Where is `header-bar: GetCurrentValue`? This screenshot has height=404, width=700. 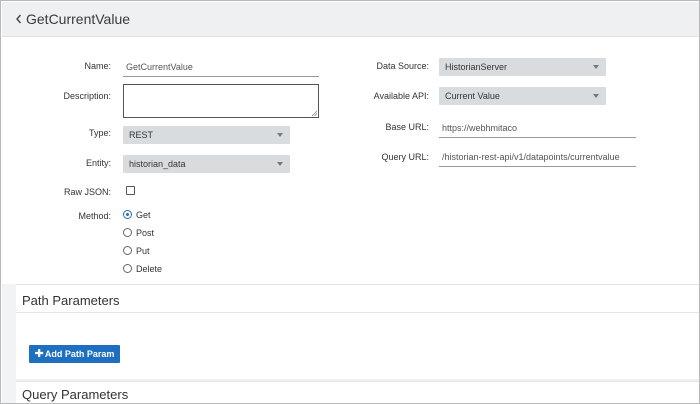 header-bar: GetCurrentValue is located at coordinates (350, 19).